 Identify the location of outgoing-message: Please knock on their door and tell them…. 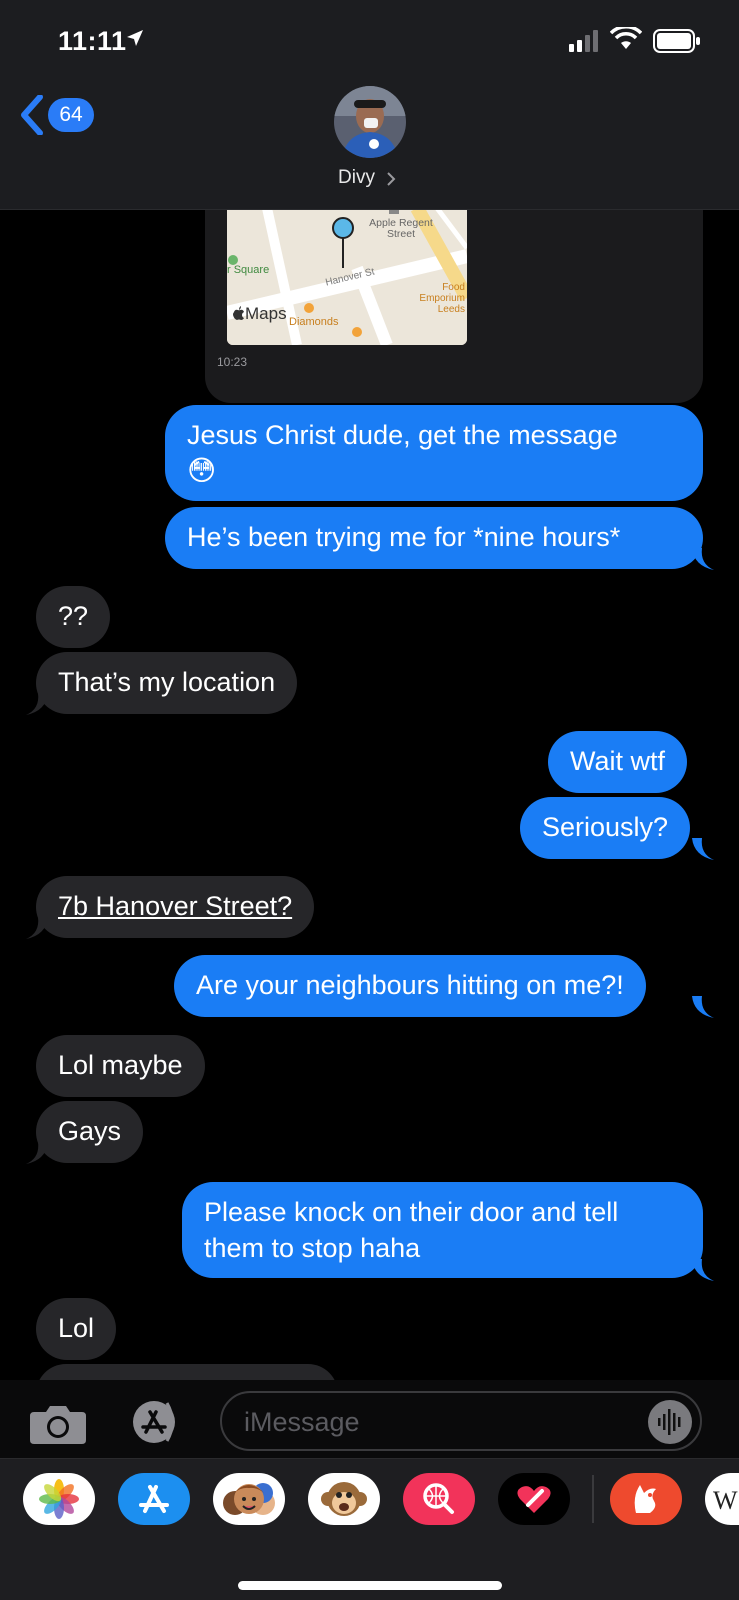
(442, 1230).